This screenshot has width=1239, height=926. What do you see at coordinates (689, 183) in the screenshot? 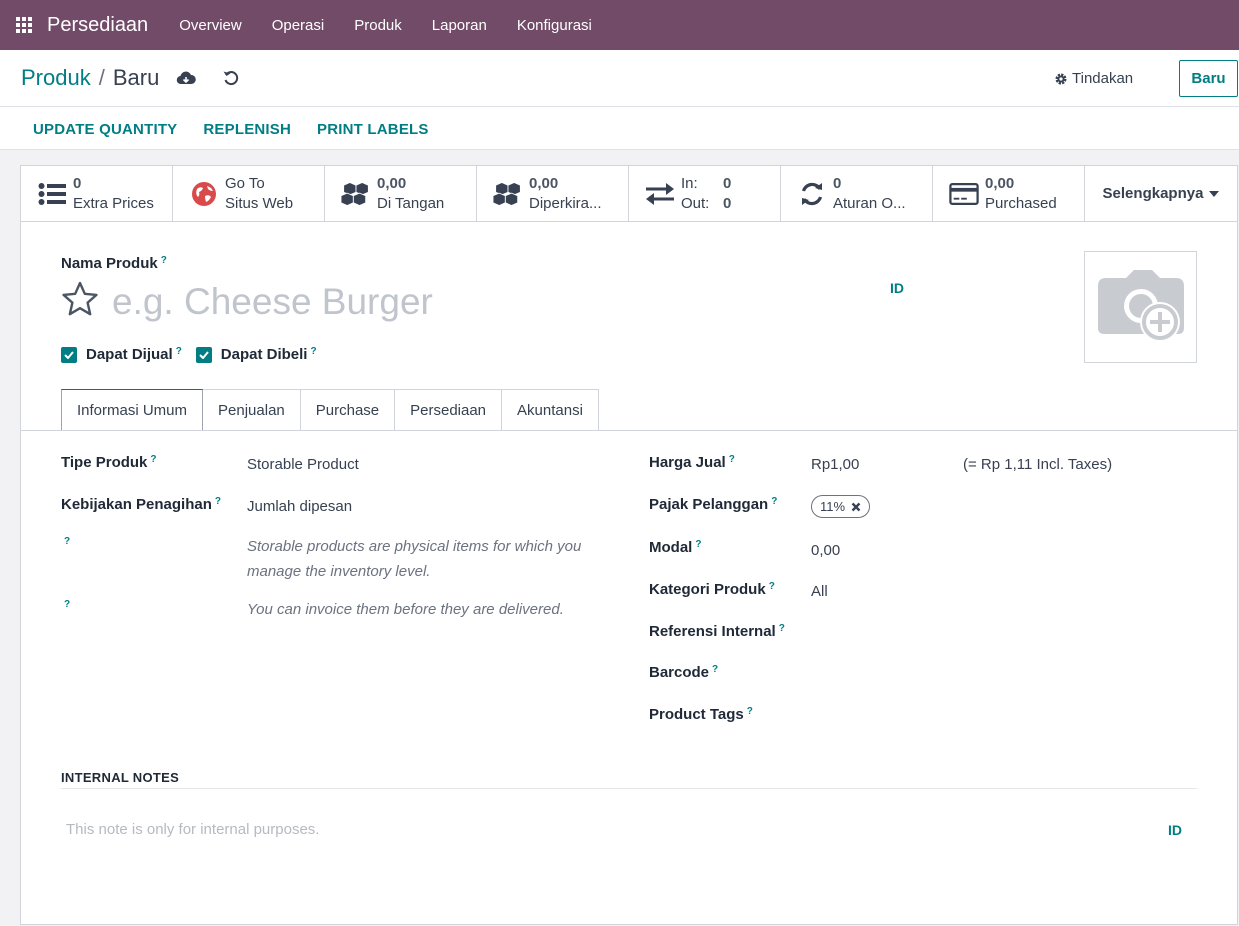
I see `in-label: In:` at bounding box center [689, 183].